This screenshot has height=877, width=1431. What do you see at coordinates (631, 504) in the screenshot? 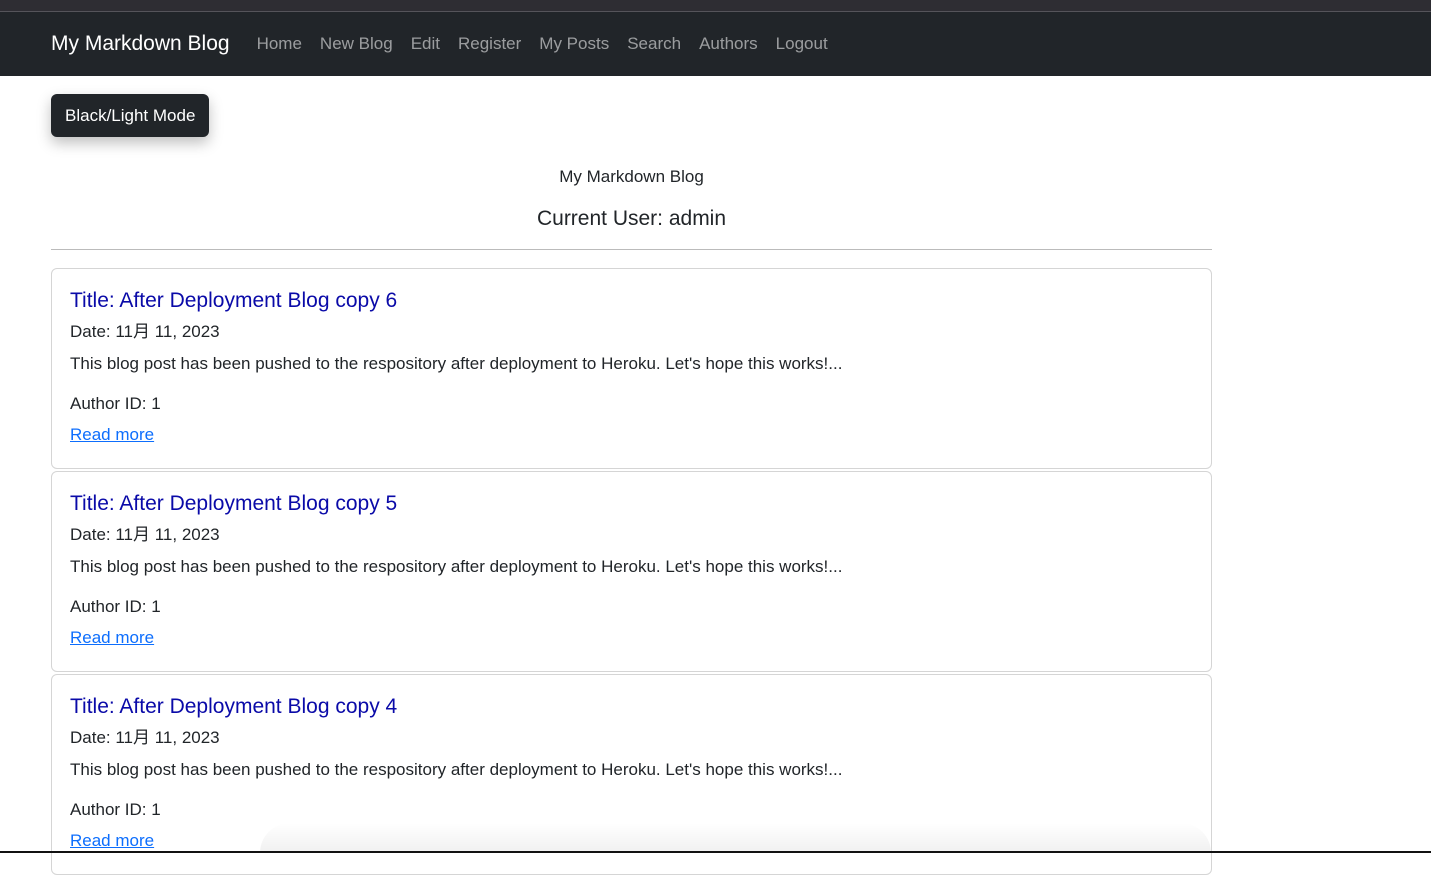
I see `post-title: Title: After Deployment Blog copy 5` at bounding box center [631, 504].